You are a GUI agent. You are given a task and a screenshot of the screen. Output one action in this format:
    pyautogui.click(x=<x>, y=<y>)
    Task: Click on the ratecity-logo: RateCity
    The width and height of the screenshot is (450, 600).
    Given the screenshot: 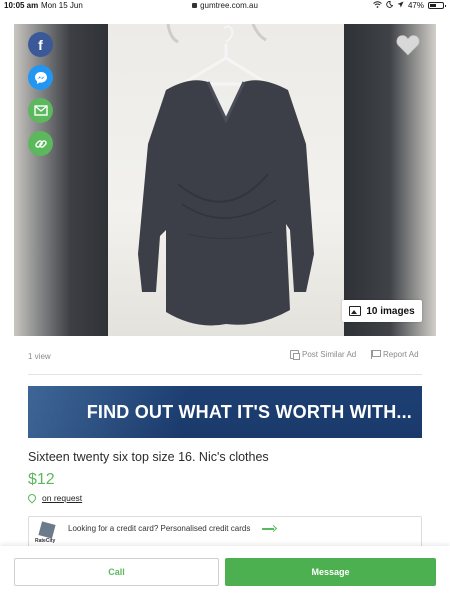 What is the action you would take?
    pyautogui.click(x=47, y=533)
    